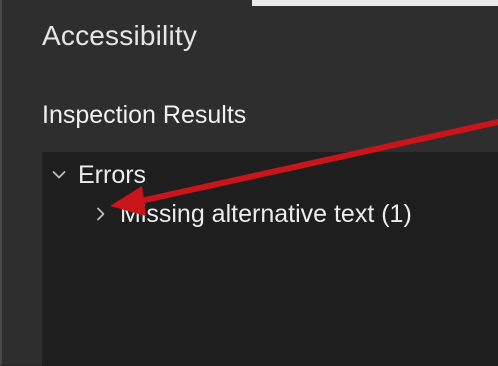  What do you see at coordinates (101, 214) in the screenshot?
I see `chevron-right-icon` at bounding box center [101, 214].